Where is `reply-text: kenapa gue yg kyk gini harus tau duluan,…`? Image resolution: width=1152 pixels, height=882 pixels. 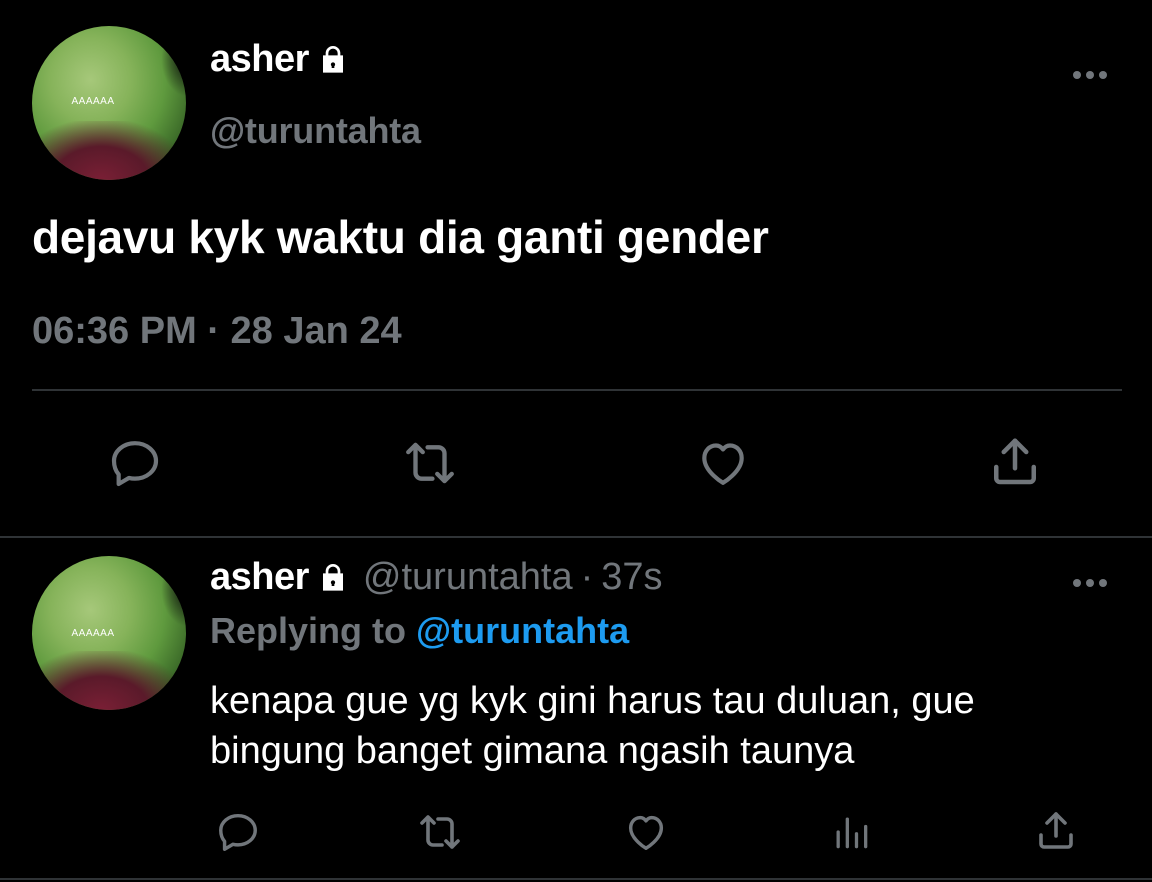 reply-text: kenapa gue yg kyk gini harus tau duluan,… is located at coordinates (592, 726).